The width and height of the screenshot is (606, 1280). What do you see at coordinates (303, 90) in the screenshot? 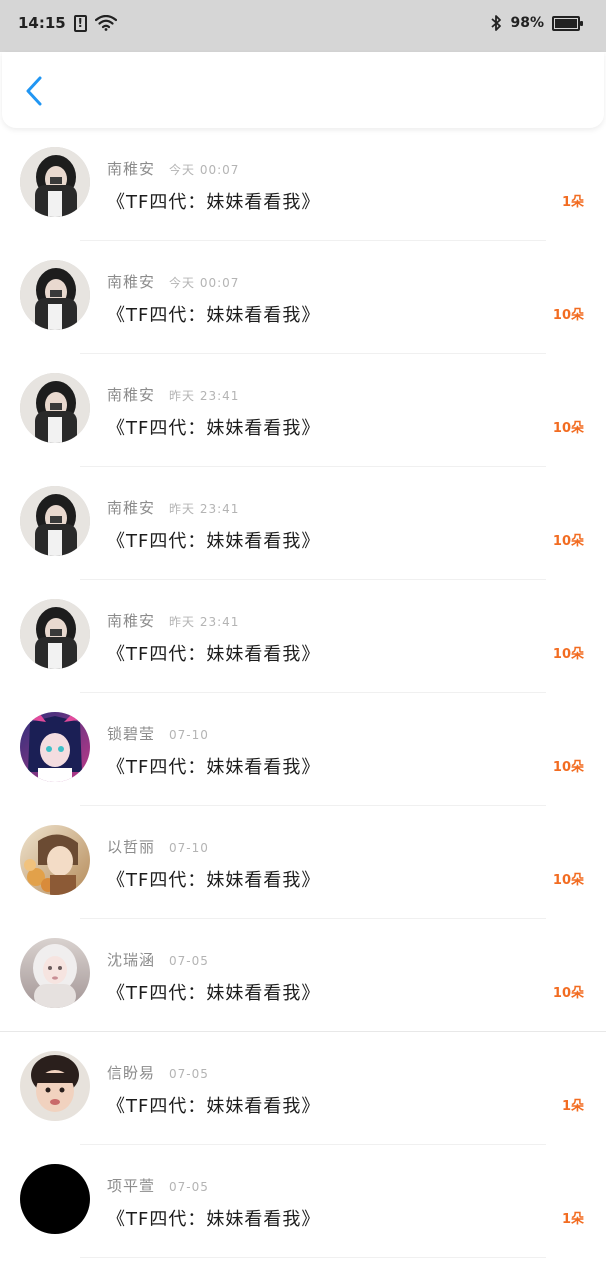
I see `header-bar` at bounding box center [303, 90].